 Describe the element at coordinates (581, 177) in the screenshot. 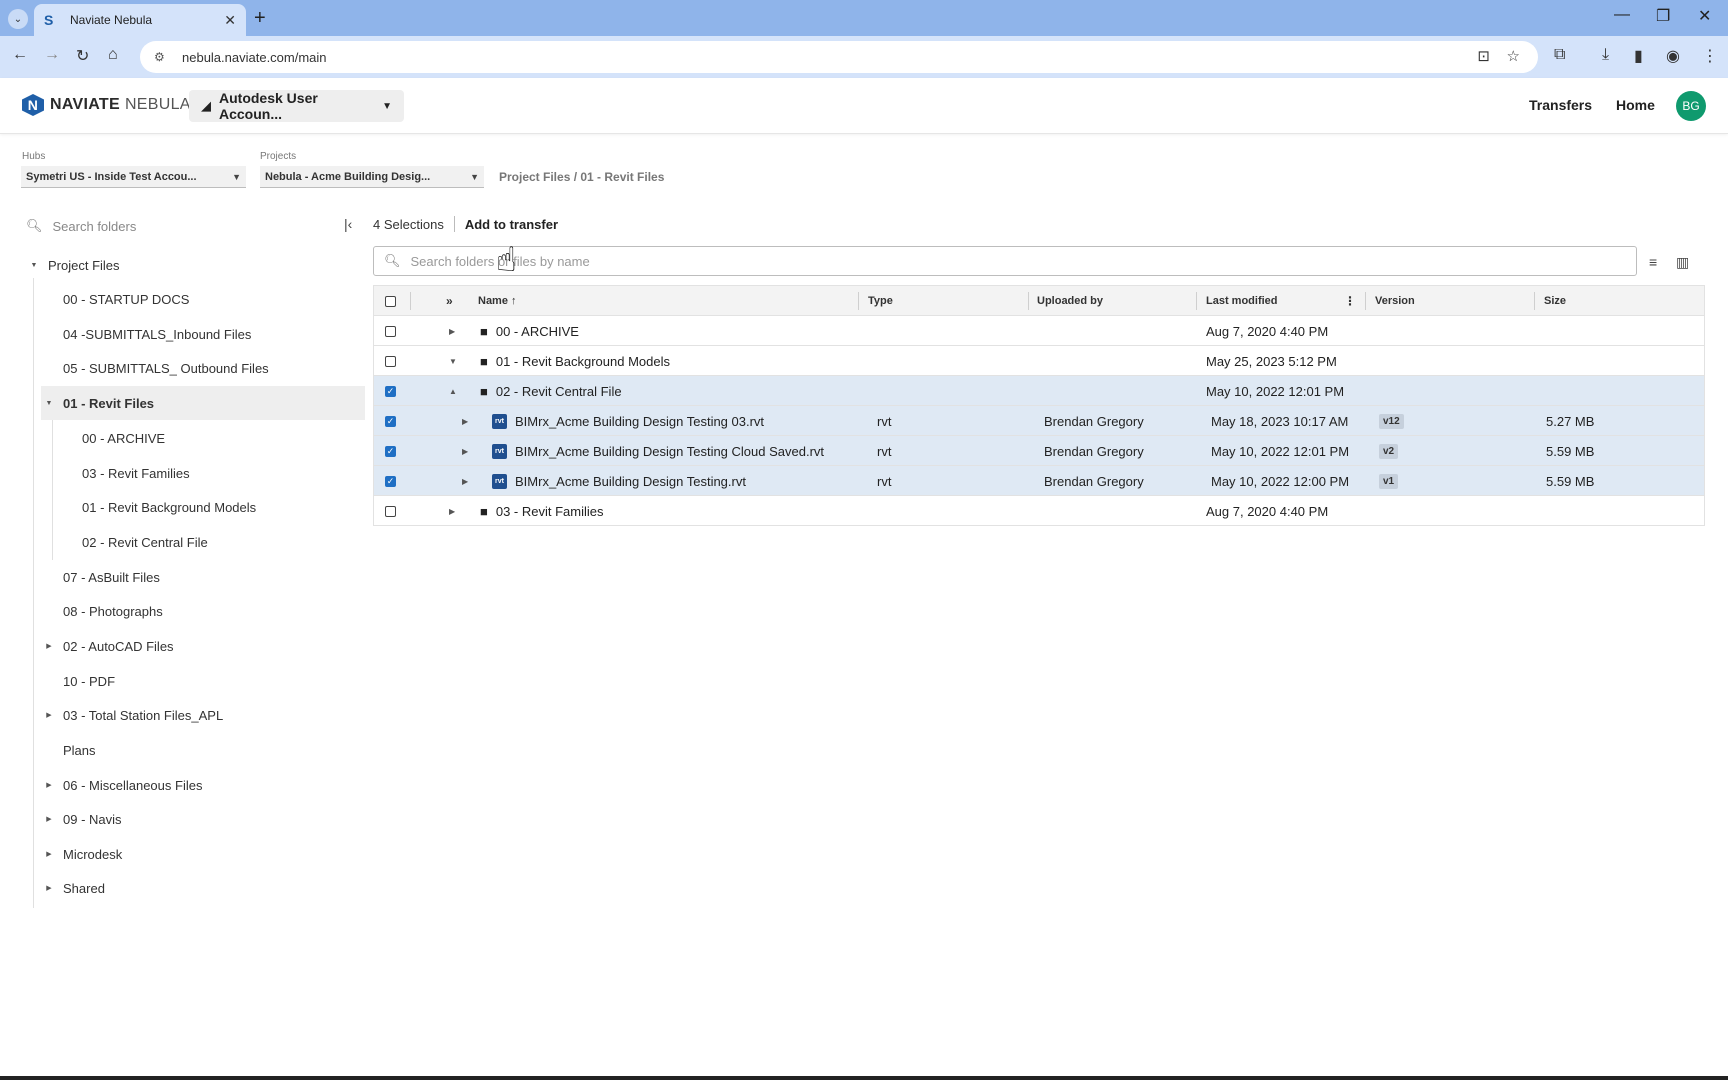

I see `breadcrumb: Project Files / 01 - Revit Files` at that location.